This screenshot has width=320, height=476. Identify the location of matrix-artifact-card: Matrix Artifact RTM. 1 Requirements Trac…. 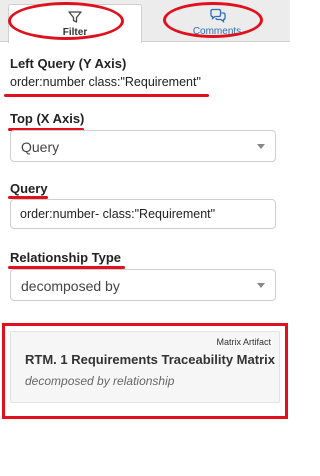
(145, 367).